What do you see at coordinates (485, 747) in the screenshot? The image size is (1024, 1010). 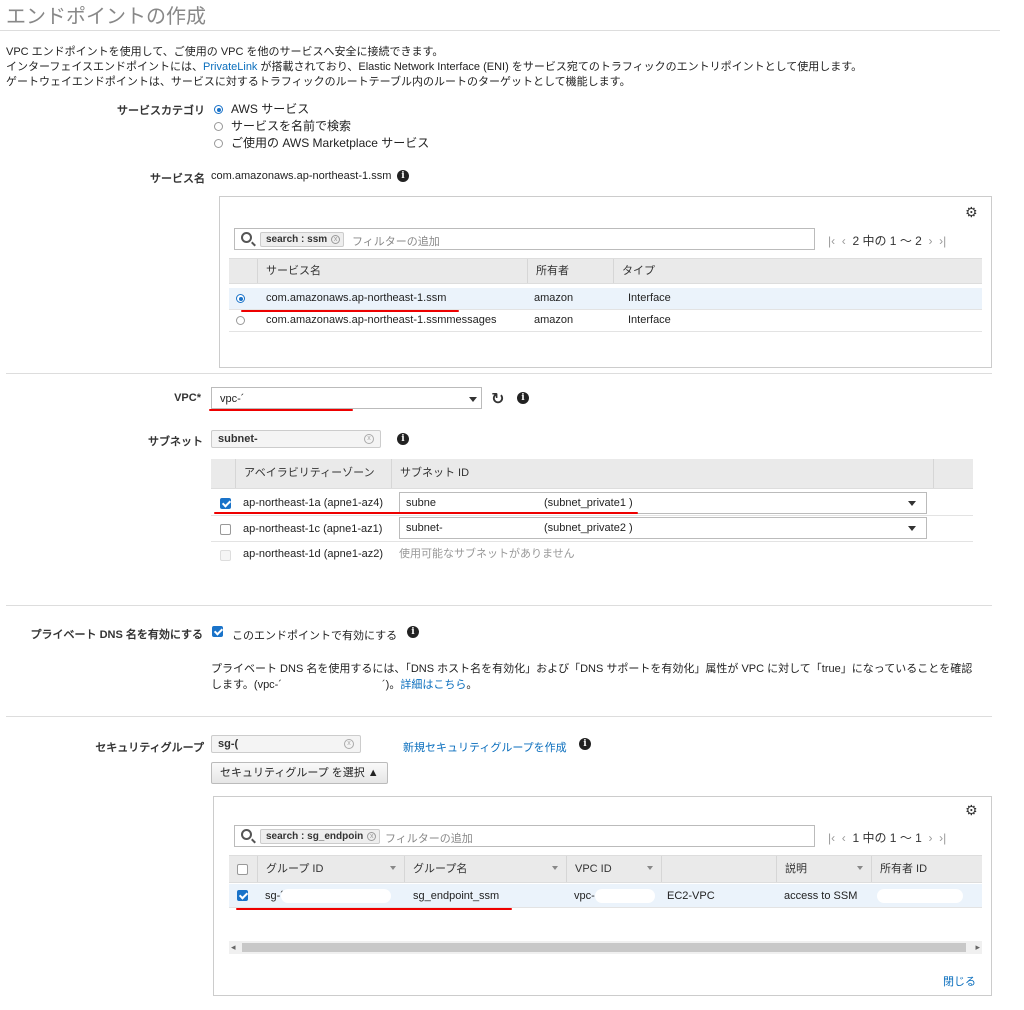 I see `create-security-group-link: 新規セキュリティグループを作成` at bounding box center [485, 747].